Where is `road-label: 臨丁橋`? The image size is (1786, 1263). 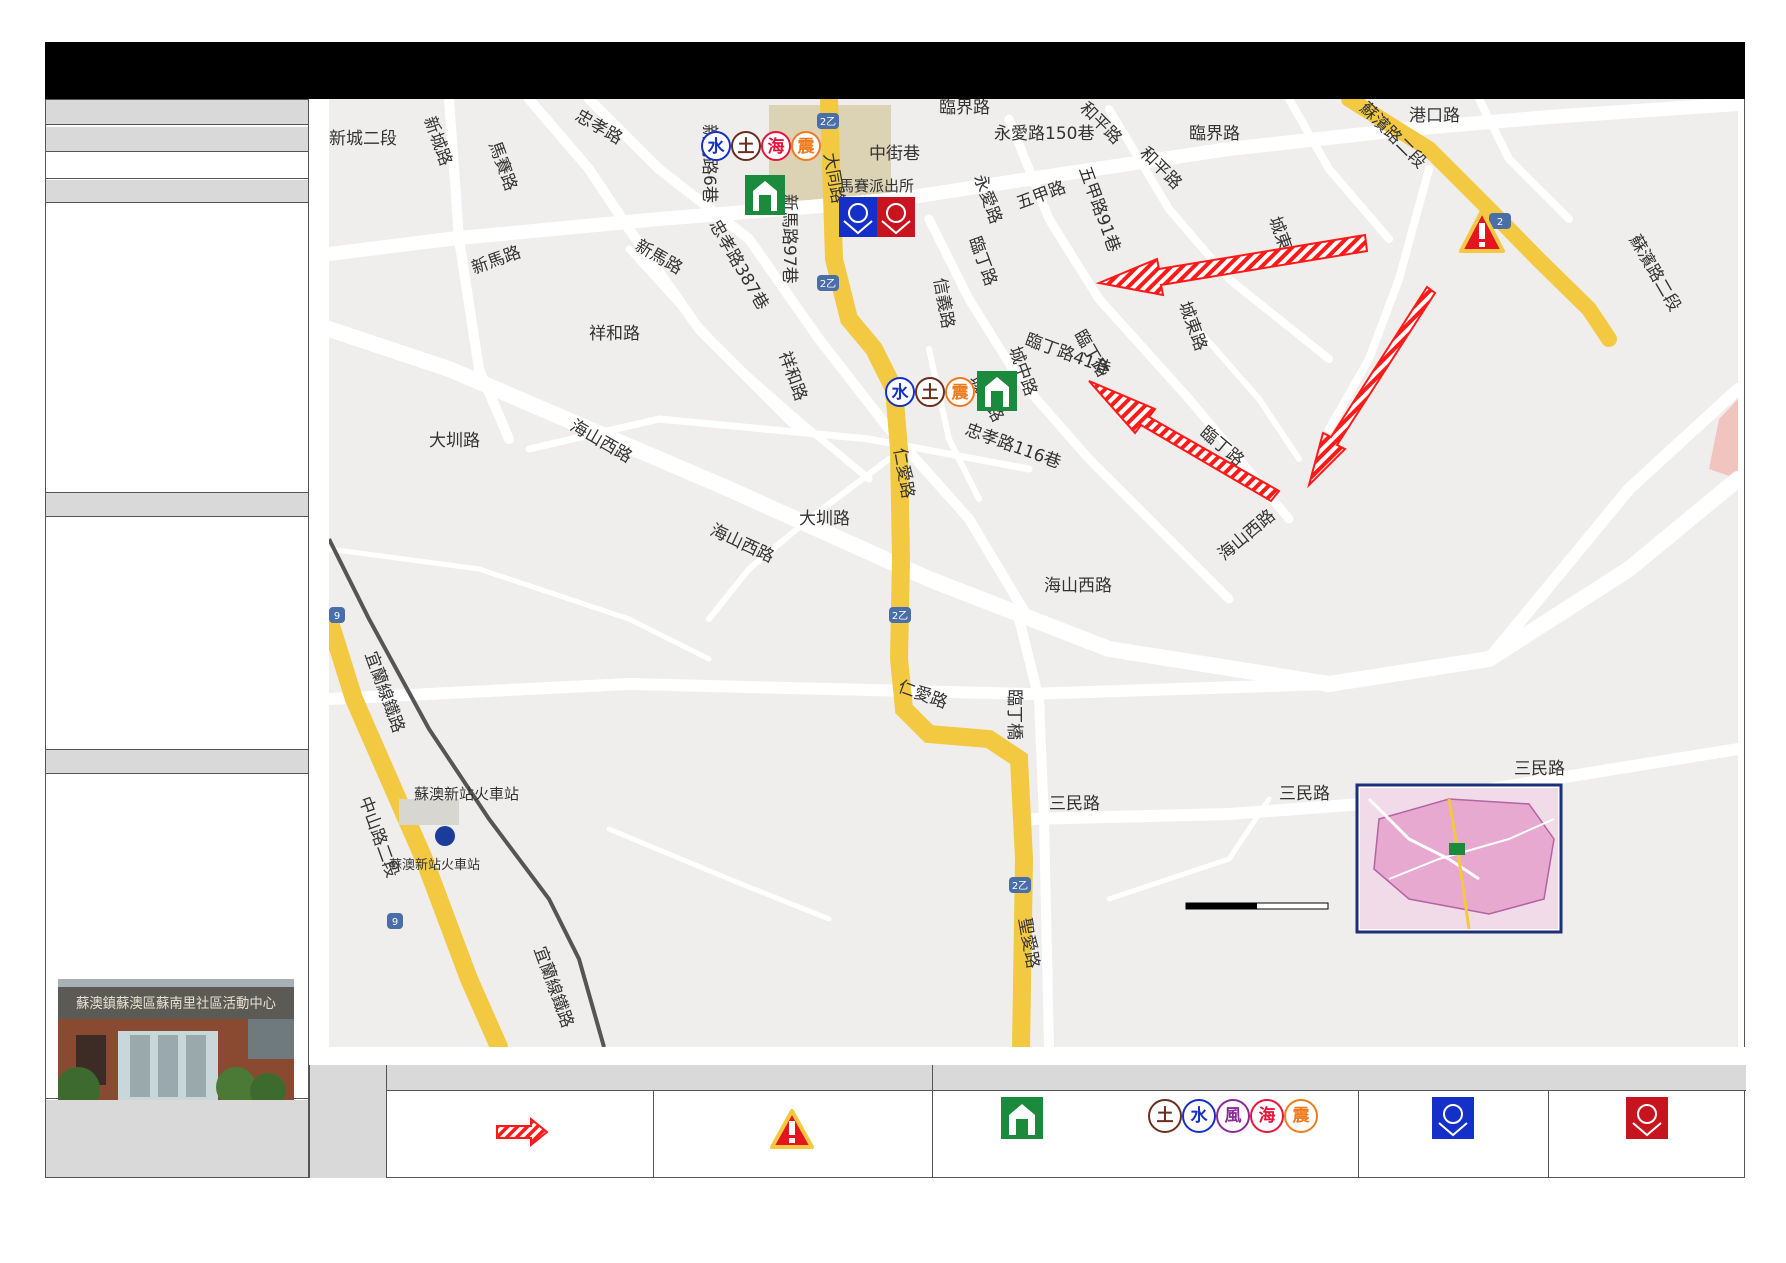 road-label: 臨丁橋 is located at coordinates (1014, 714).